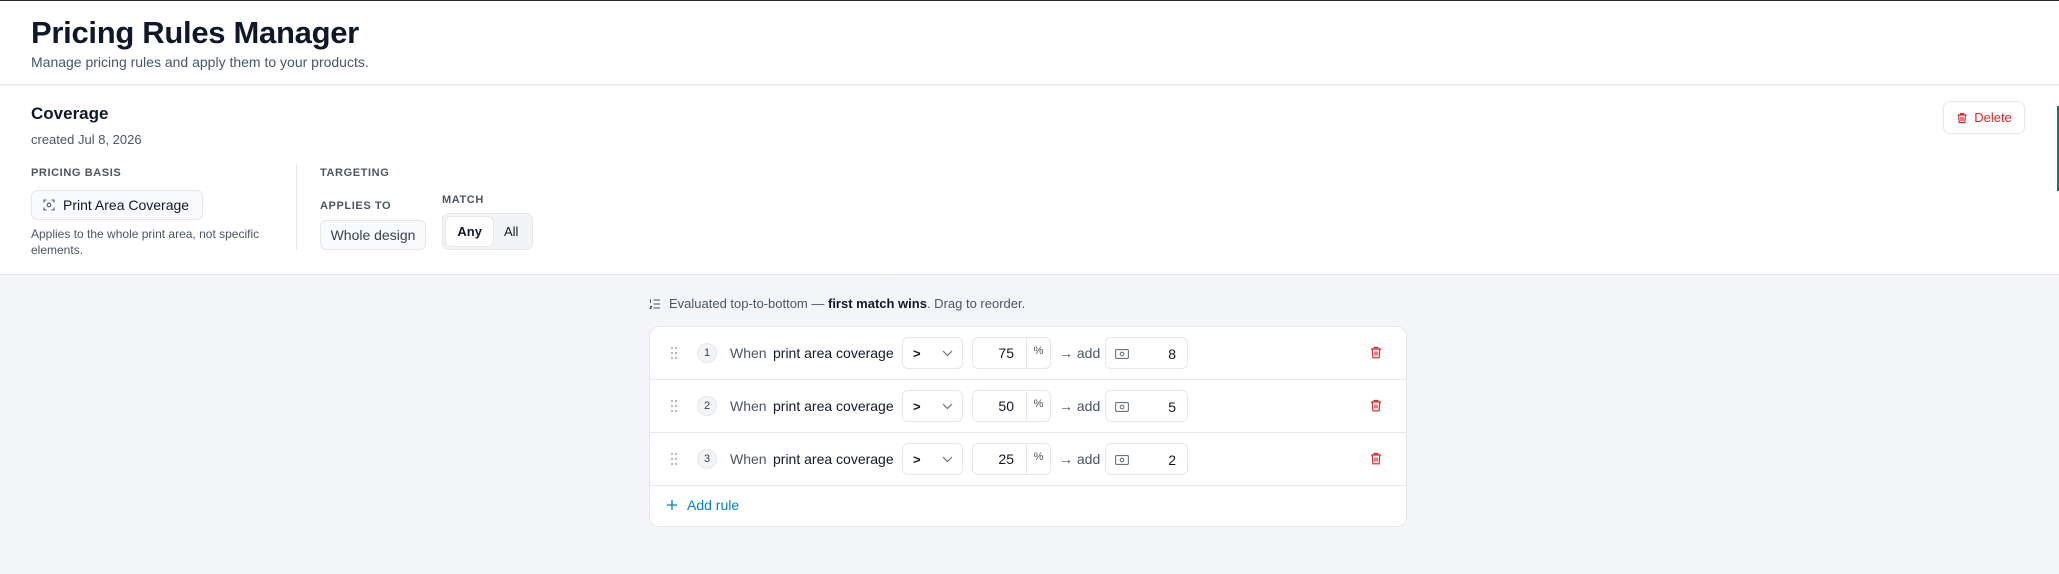  I want to click on threshold-input: 25, so click(999, 459).